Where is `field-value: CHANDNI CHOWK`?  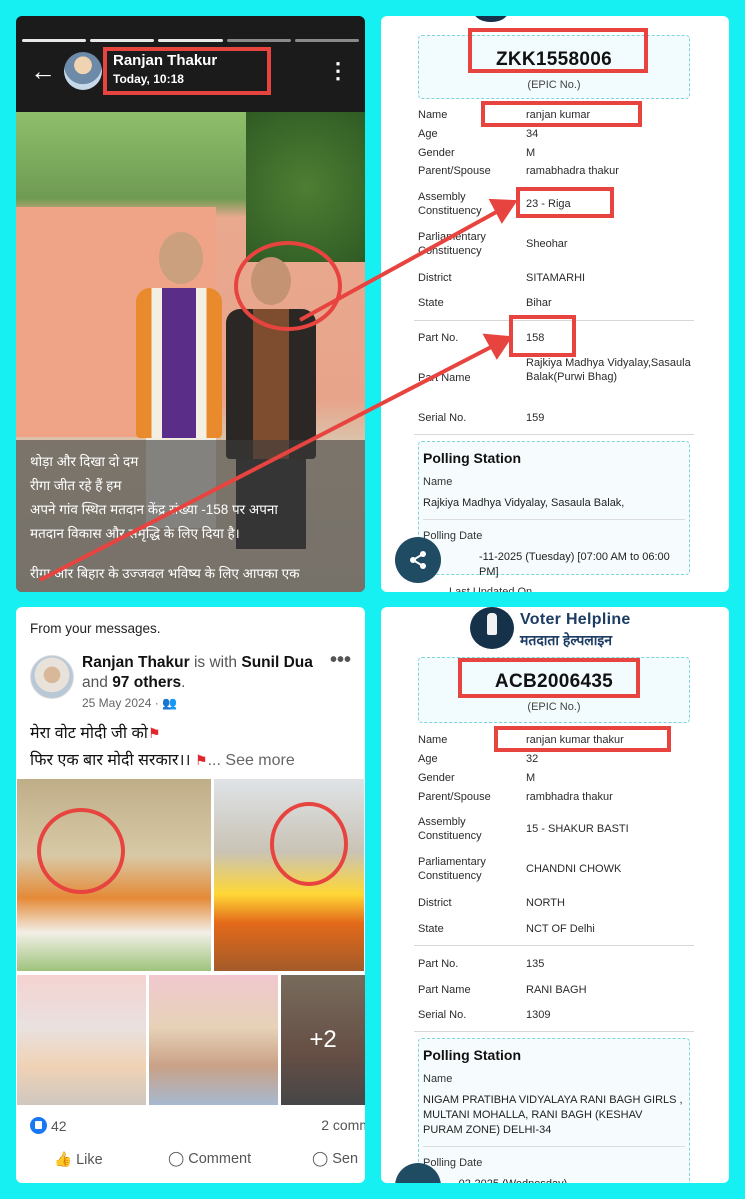
field-value: CHANDNI CHOWK is located at coordinates (574, 869).